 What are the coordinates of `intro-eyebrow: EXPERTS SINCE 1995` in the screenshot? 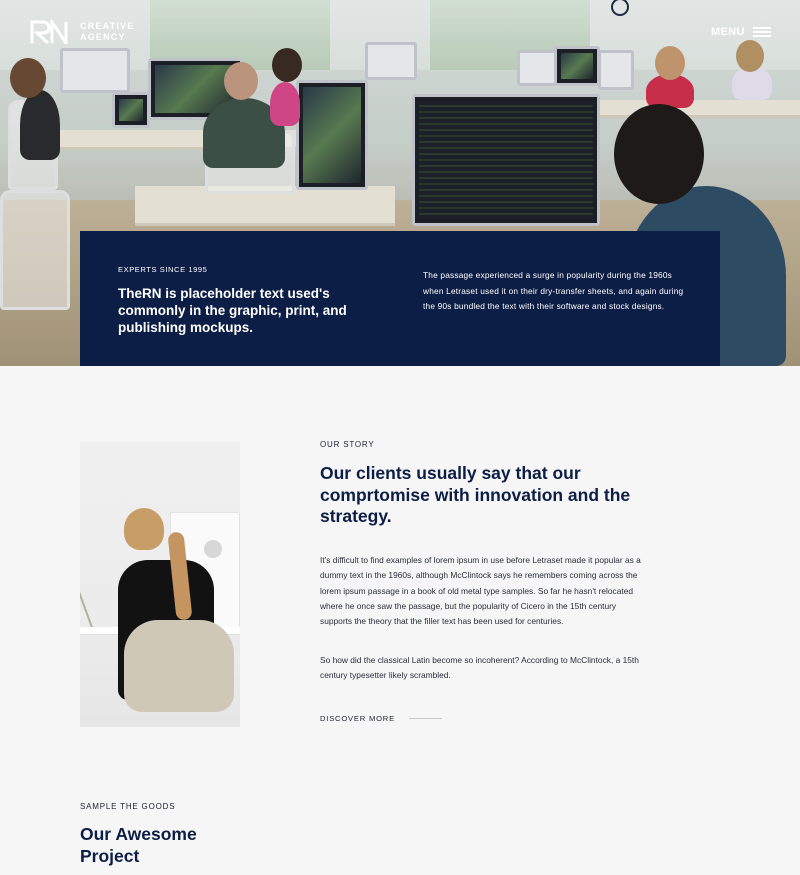 It's located at (163, 269).